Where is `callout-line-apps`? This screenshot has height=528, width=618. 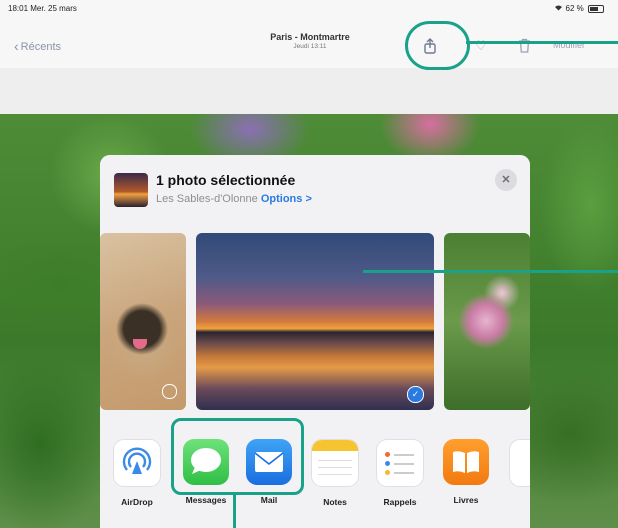 callout-line-apps is located at coordinates (234, 510).